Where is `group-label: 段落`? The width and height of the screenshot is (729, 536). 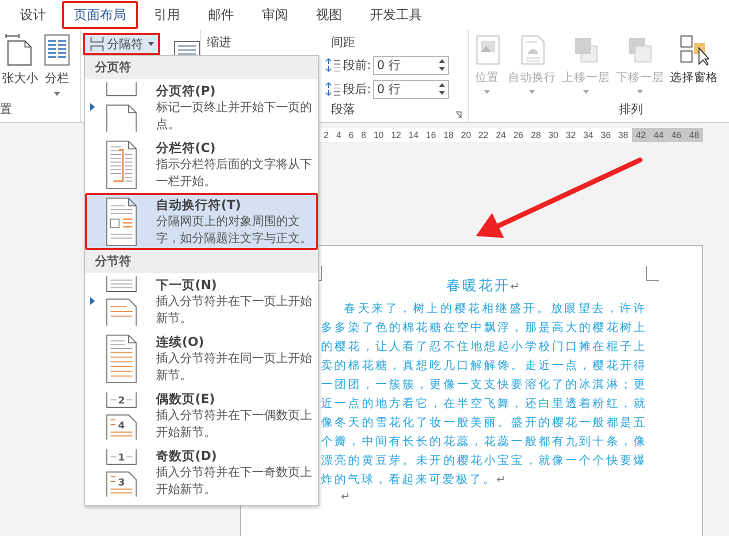
group-label: 段落 is located at coordinates (343, 109).